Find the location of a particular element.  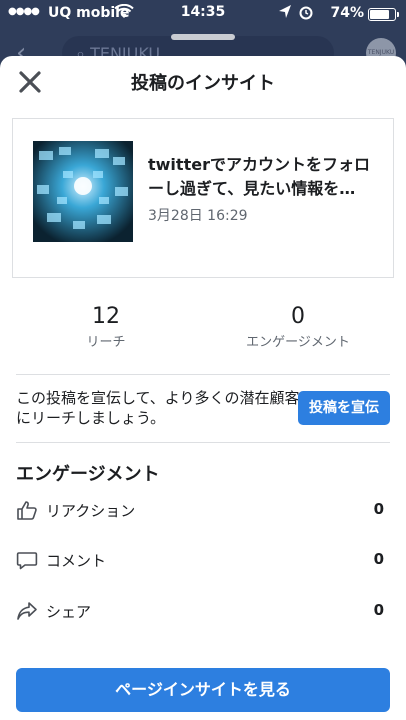

reactions-label: リアクション is located at coordinates (91, 511).